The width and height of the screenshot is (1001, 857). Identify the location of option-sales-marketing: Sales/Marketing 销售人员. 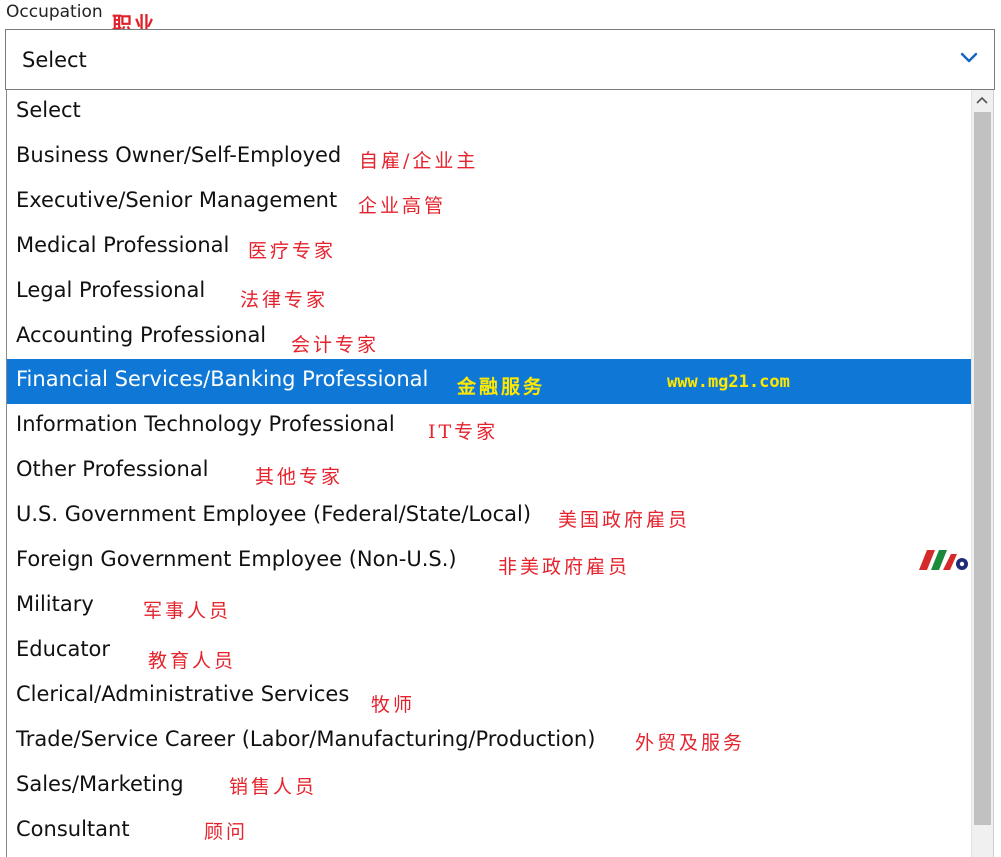
(489, 786).